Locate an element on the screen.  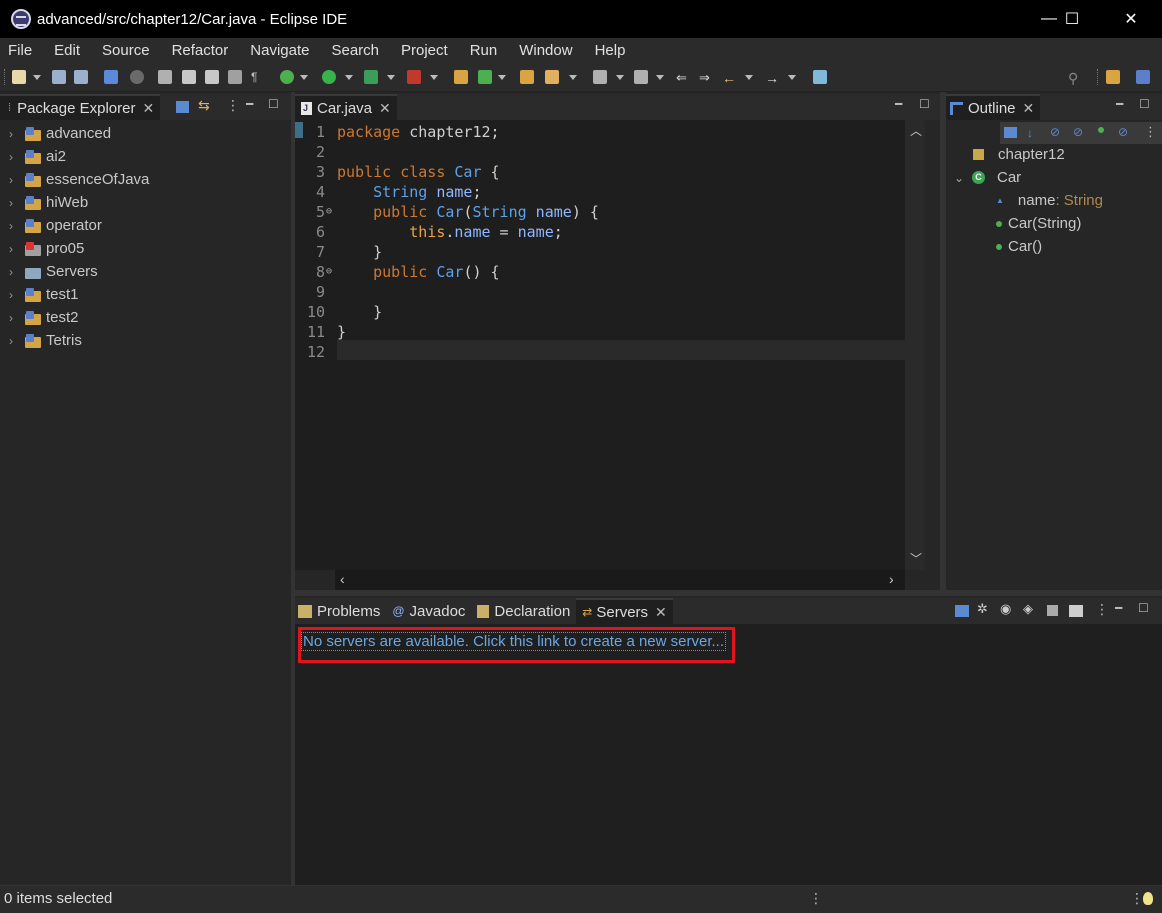
search-icon: ⚲ is located at coordinates (1075, 78).